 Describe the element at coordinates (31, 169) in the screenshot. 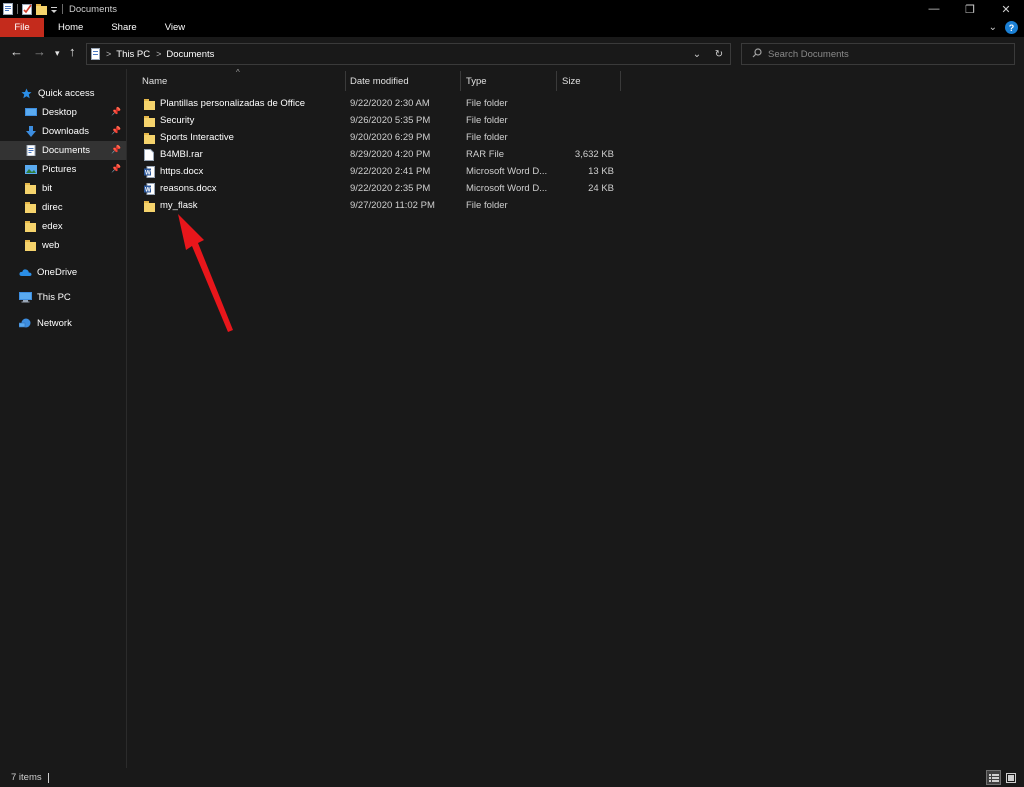

I see `pictures-icon` at that location.